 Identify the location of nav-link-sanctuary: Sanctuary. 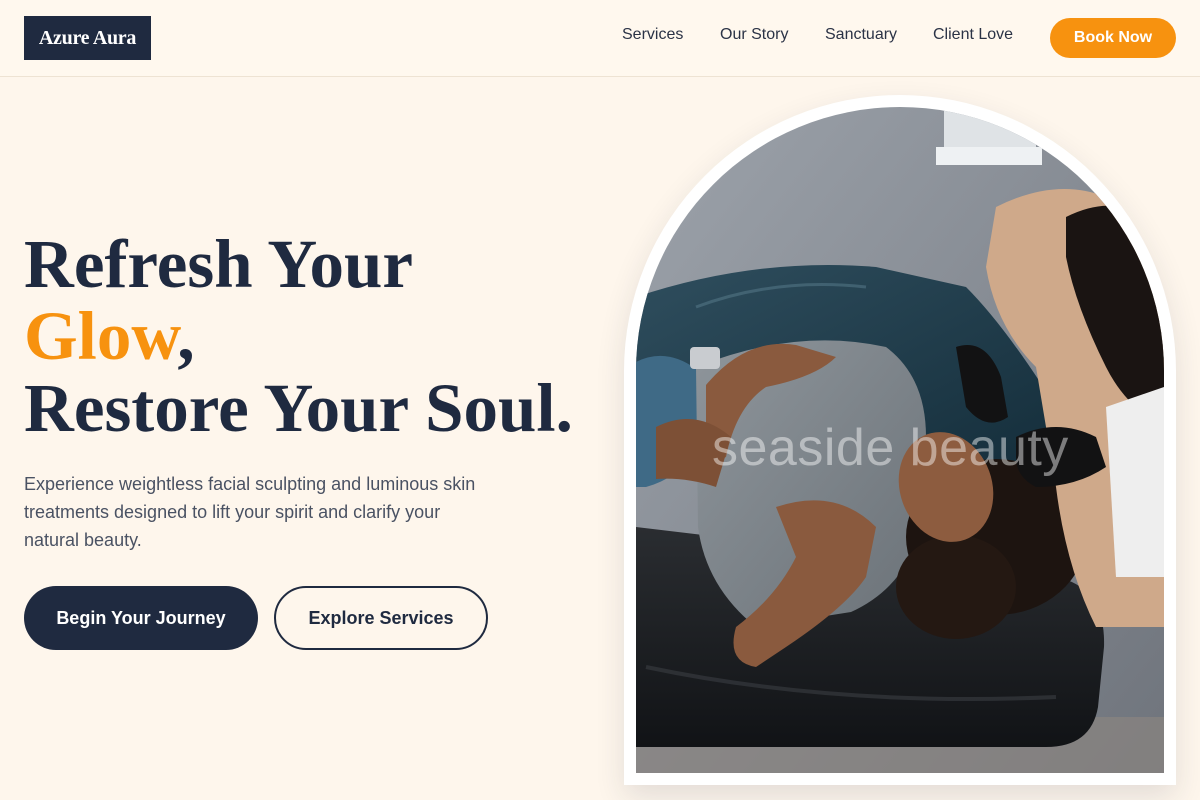
(861, 35).